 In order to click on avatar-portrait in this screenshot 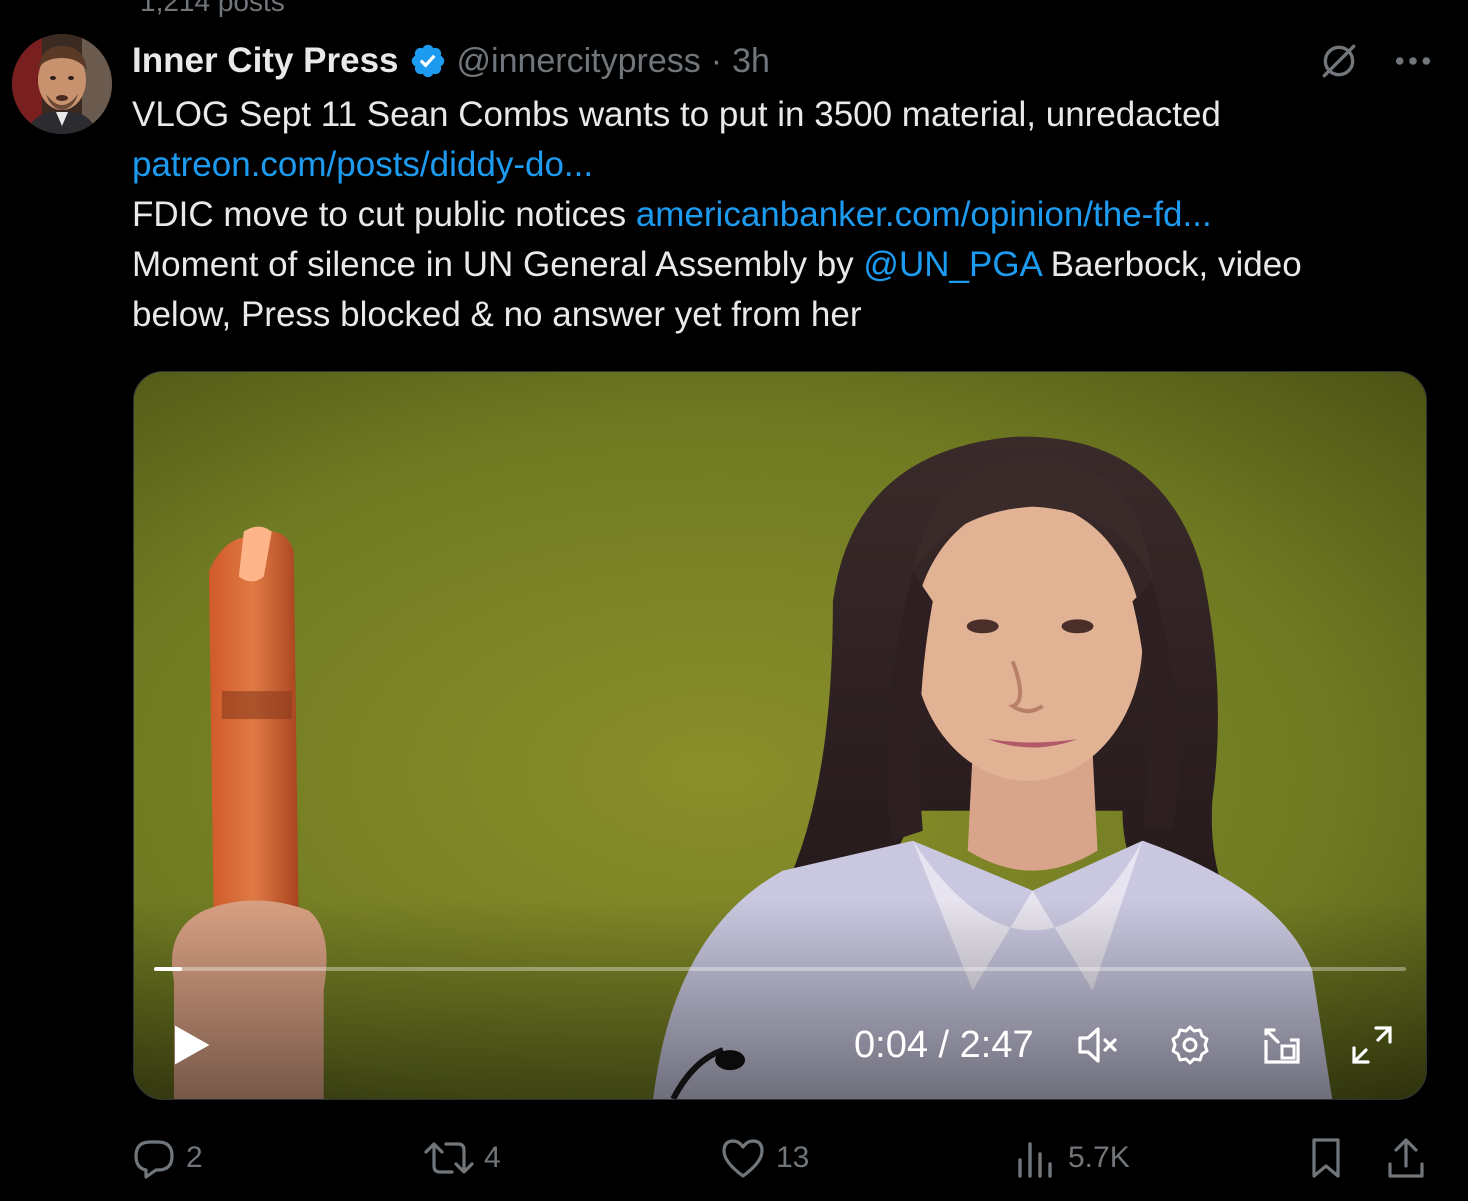, I will do `click(62, 84)`.